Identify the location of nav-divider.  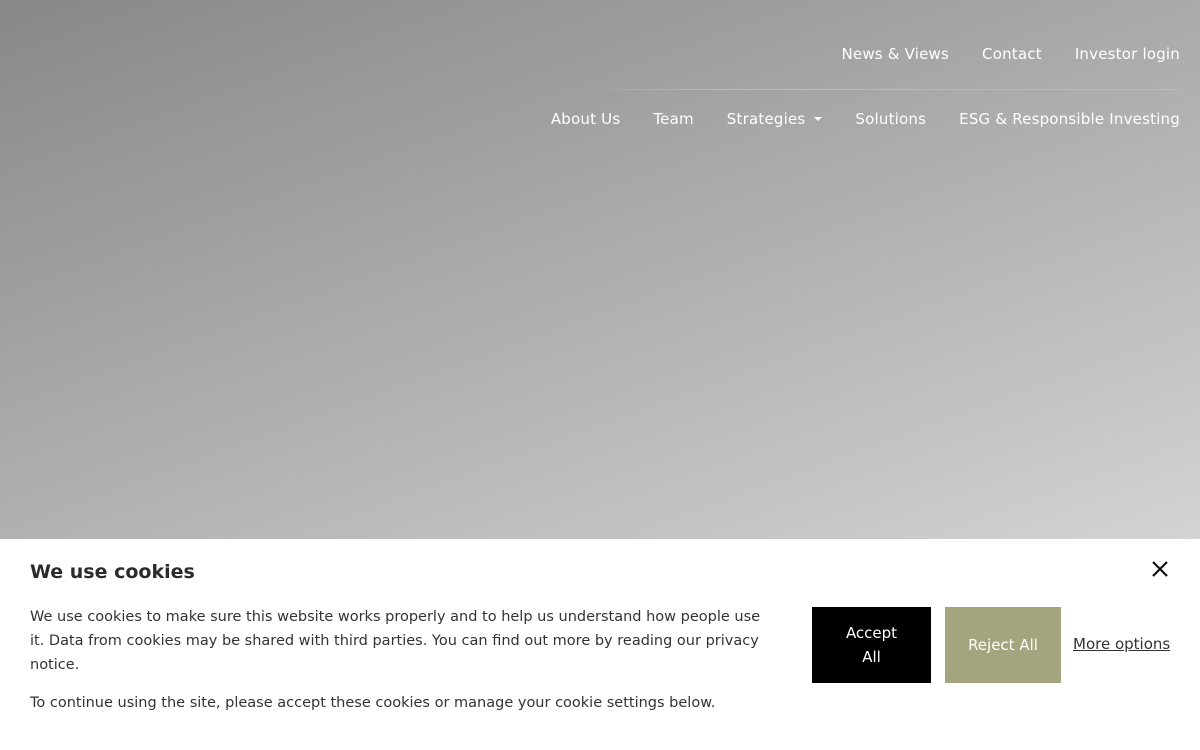
(880, 89).